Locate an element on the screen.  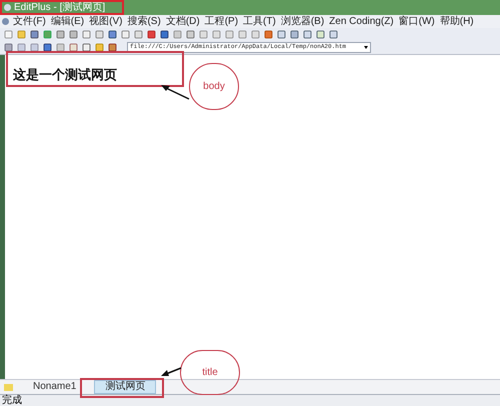
document-tab: Noname1 is located at coordinates (54, 387).